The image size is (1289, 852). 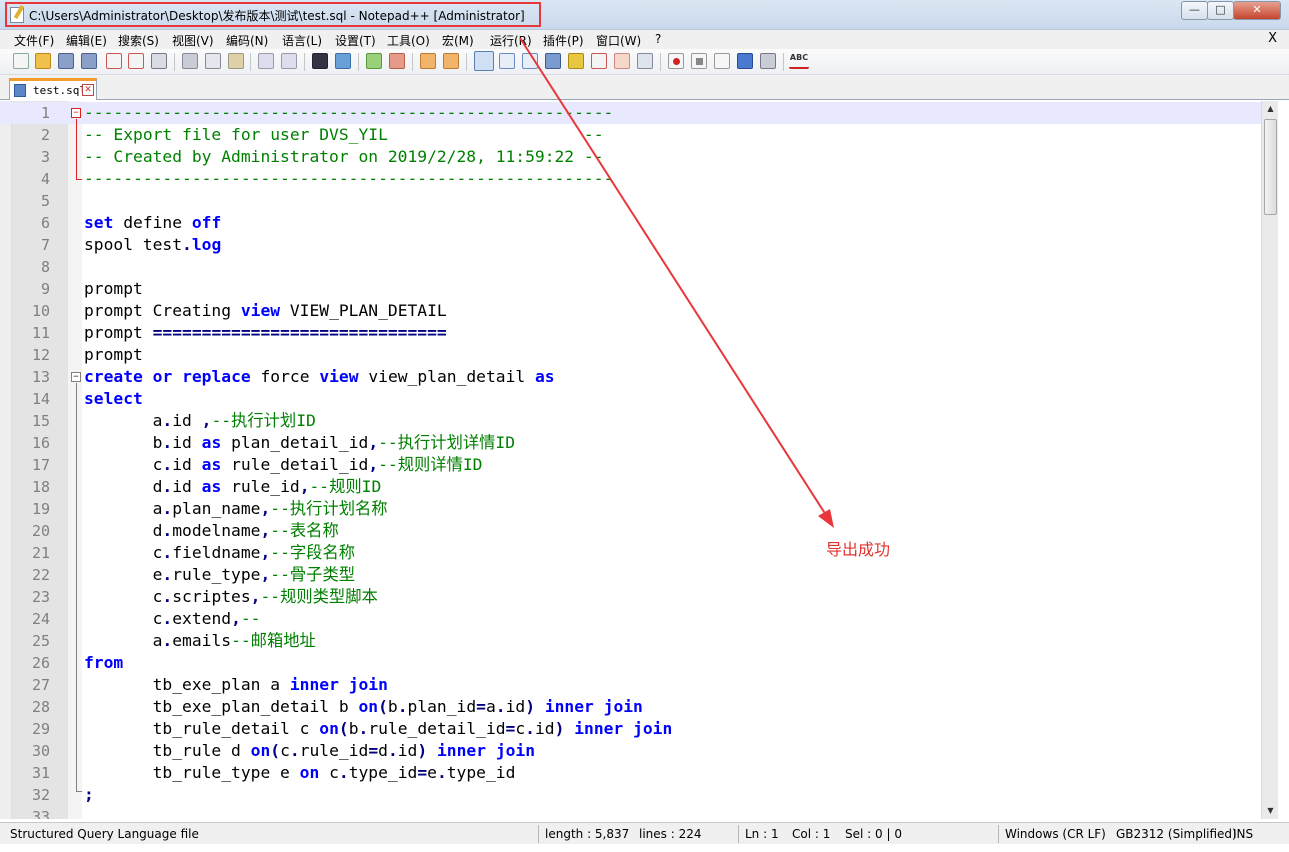 What do you see at coordinates (630, 135) in the screenshot?
I see `code-line: 2 -- Export file for user DVS_YIL --` at bounding box center [630, 135].